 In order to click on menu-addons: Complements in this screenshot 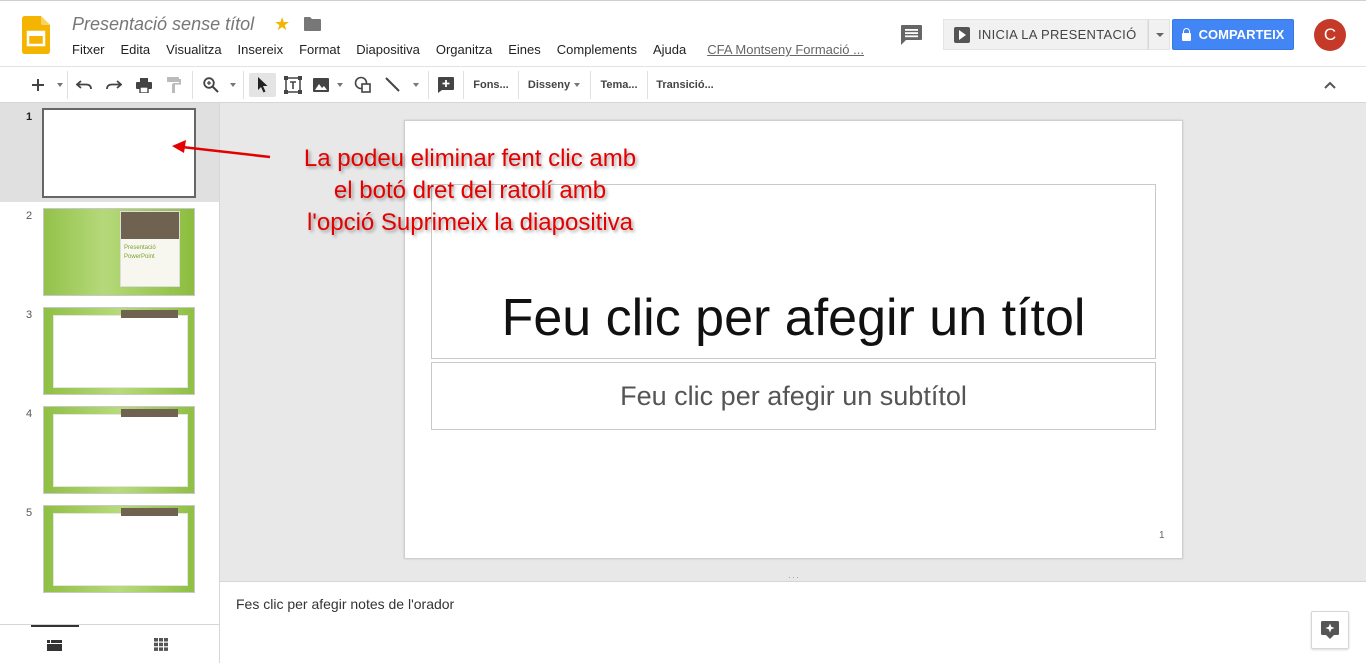, I will do `click(597, 50)`.